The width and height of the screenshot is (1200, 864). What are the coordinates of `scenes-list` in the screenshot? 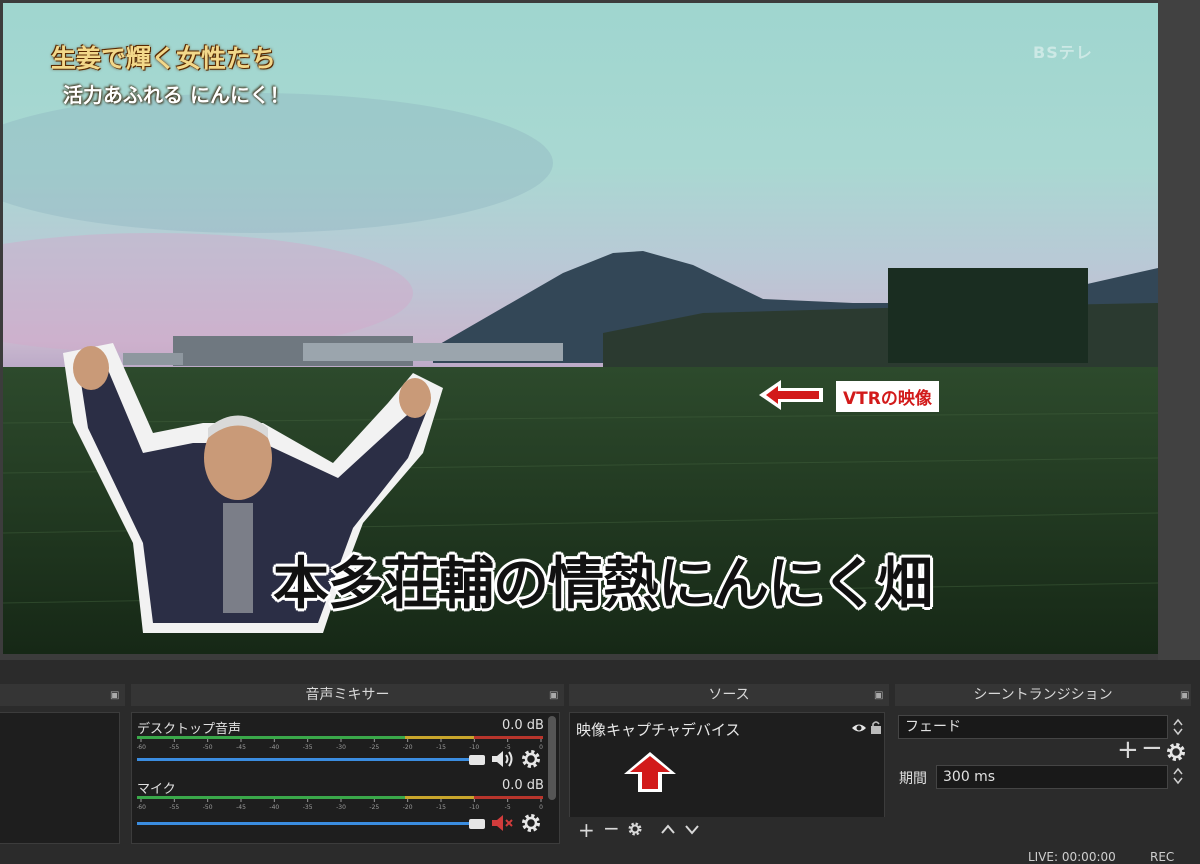 It's located at (60, 778).